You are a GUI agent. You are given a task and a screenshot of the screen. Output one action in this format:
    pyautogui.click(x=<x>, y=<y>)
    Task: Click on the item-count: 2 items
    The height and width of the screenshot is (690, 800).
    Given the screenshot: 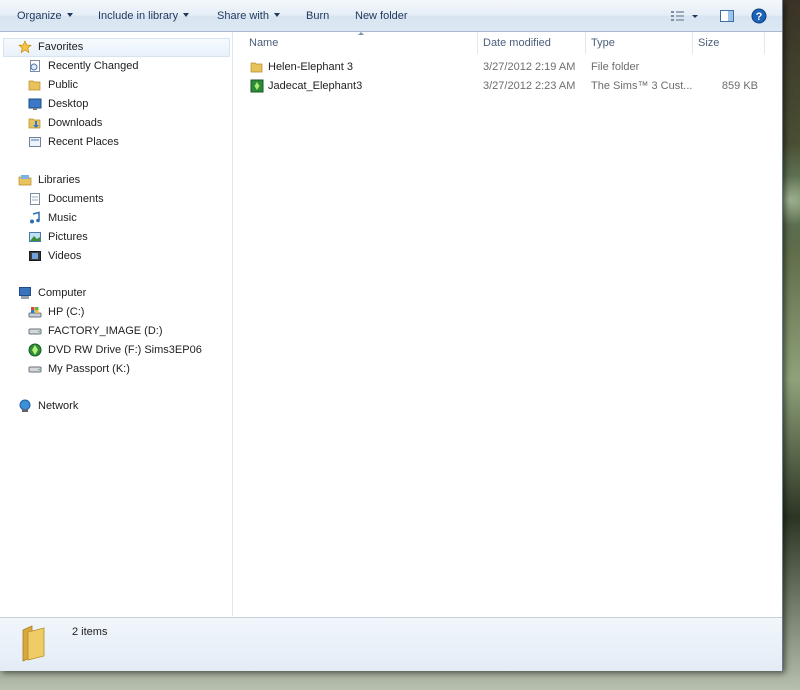 What is the action you would take?
    pyautogui.click(x=90, y=632)
    